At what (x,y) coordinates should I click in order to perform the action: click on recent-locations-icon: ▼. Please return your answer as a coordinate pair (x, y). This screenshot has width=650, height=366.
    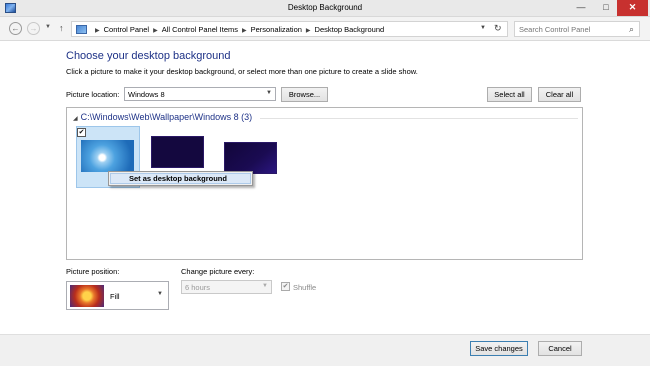
    Looking at the image, I should click on (48, 27).